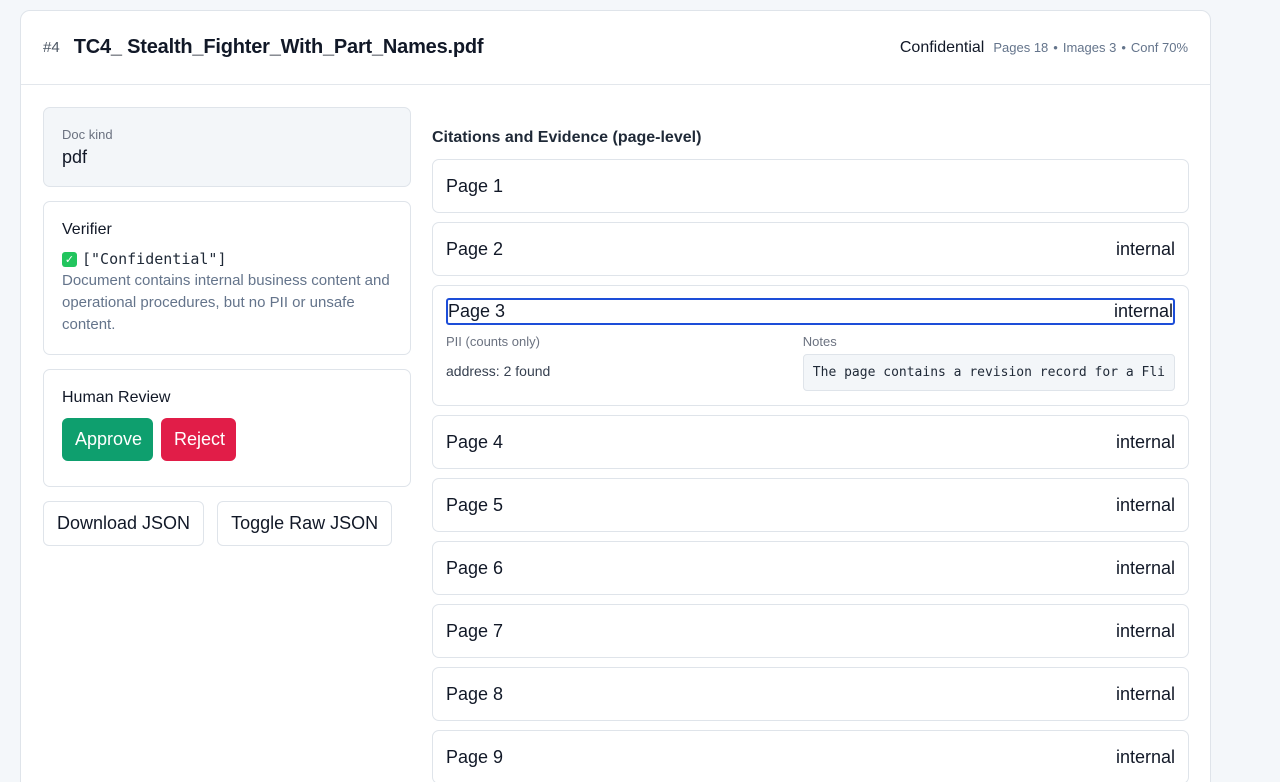  I want to click on page-name: Page 6, so click(475, 567).